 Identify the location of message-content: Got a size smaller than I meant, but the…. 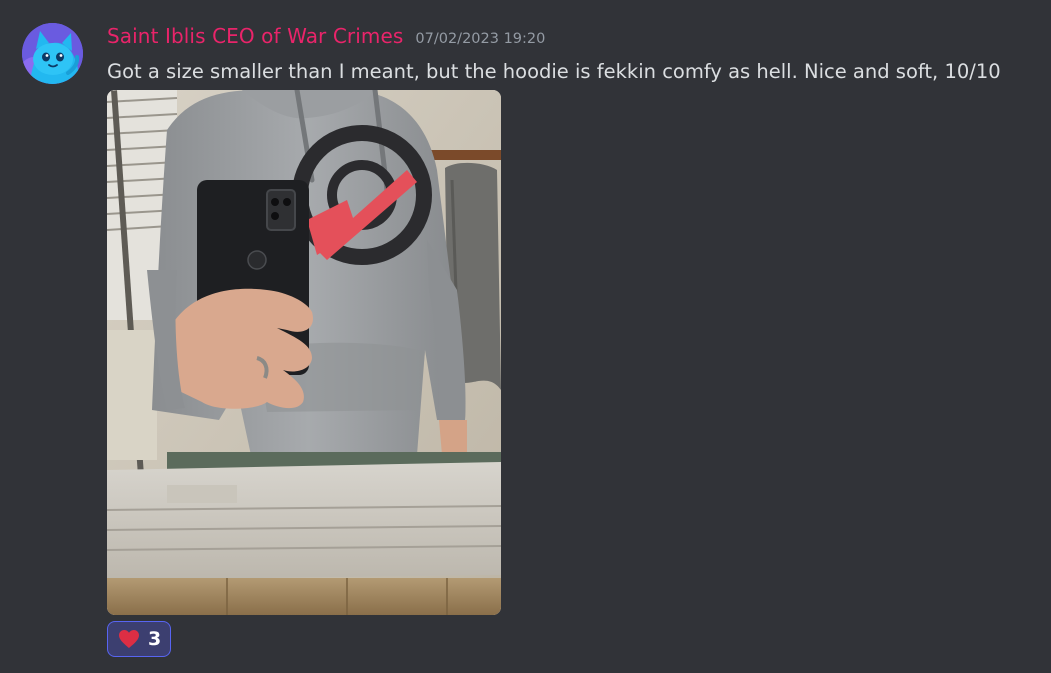
(554, 71).